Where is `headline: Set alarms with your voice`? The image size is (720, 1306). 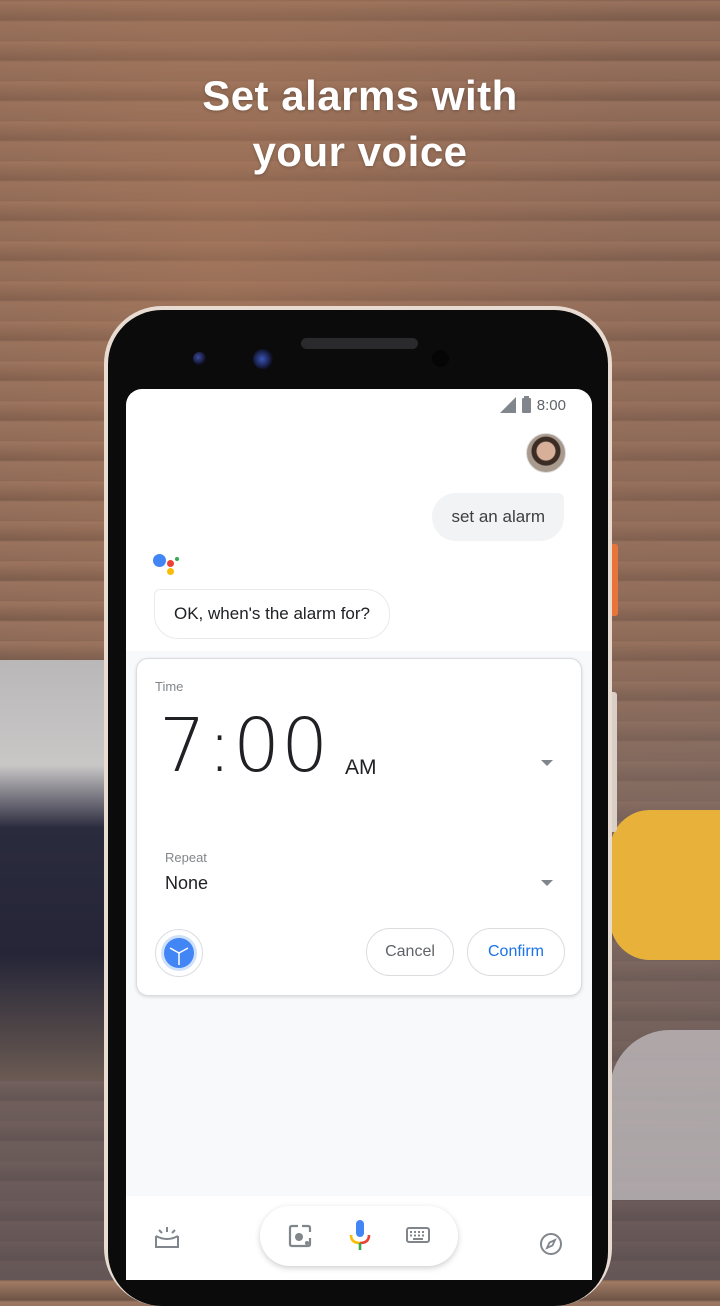 headline: Set alarms with your voice is located at coordinates (360, 124).